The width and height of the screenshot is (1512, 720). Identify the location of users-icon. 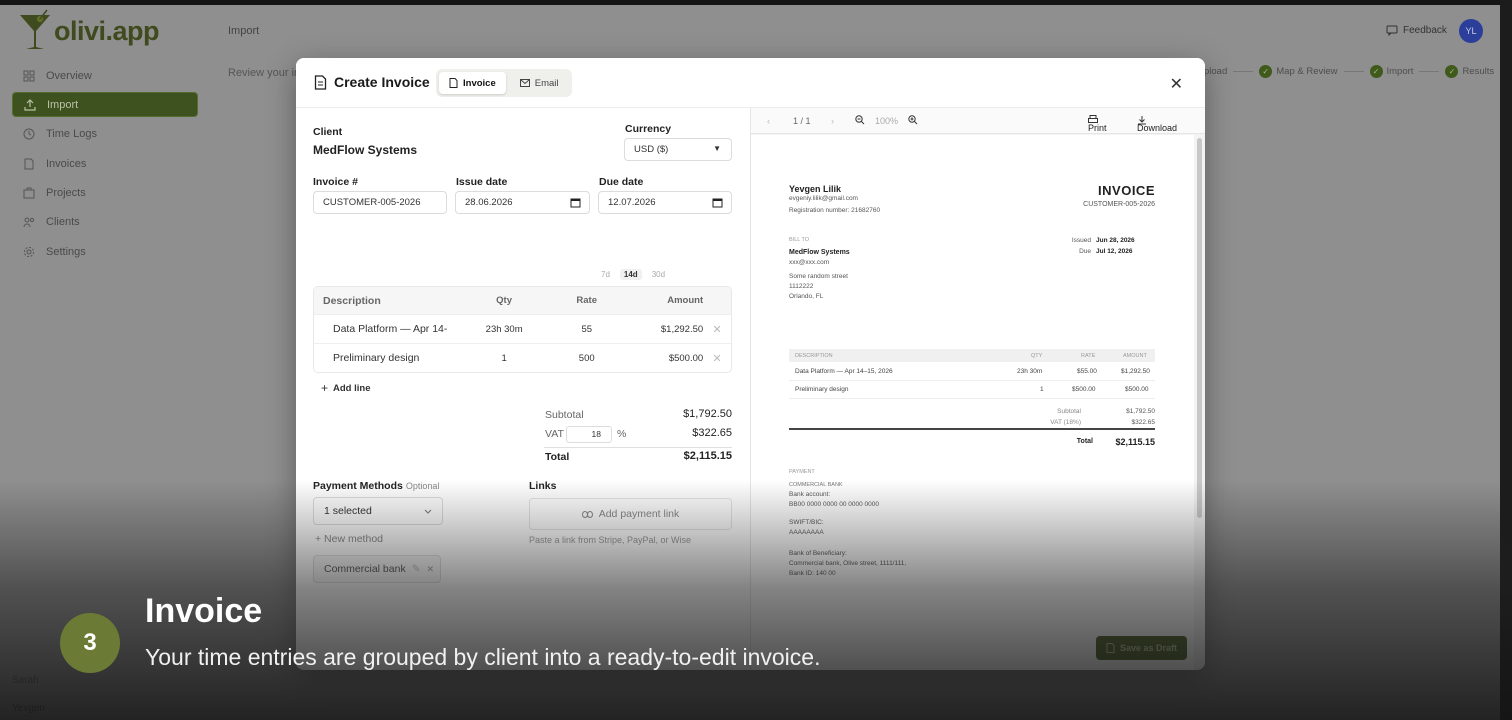
(29, 222).